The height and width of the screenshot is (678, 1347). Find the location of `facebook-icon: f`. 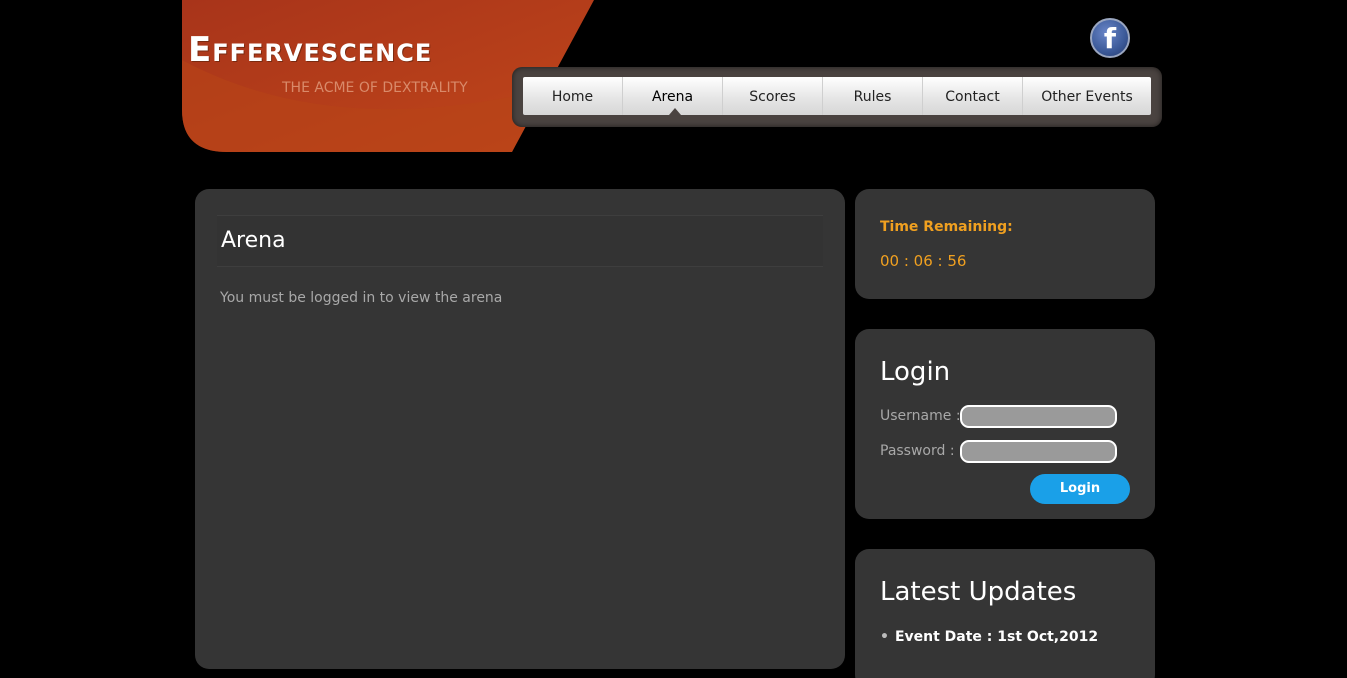

facebook-icon: f is located at coordinates (1110, 38).